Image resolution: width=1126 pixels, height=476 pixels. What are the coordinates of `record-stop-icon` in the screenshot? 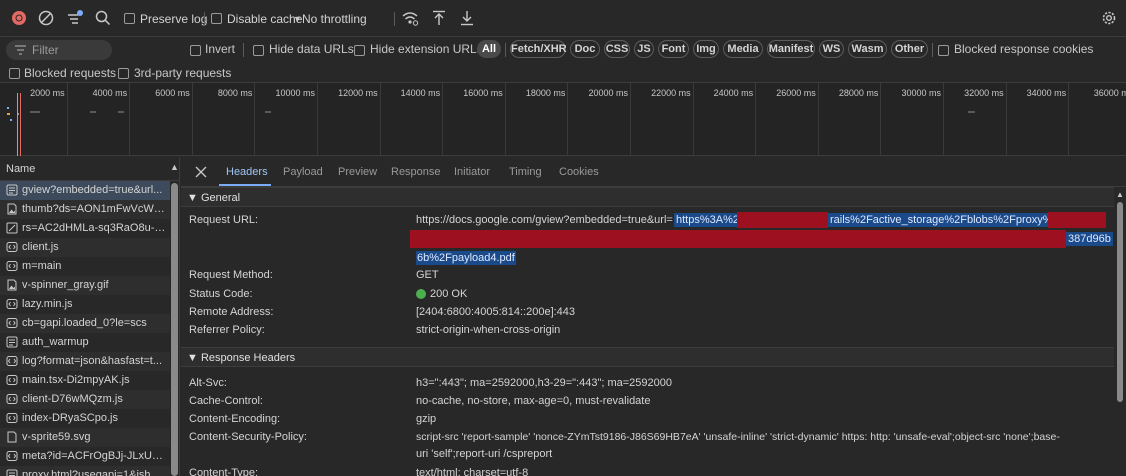 It's located at (19, 18).